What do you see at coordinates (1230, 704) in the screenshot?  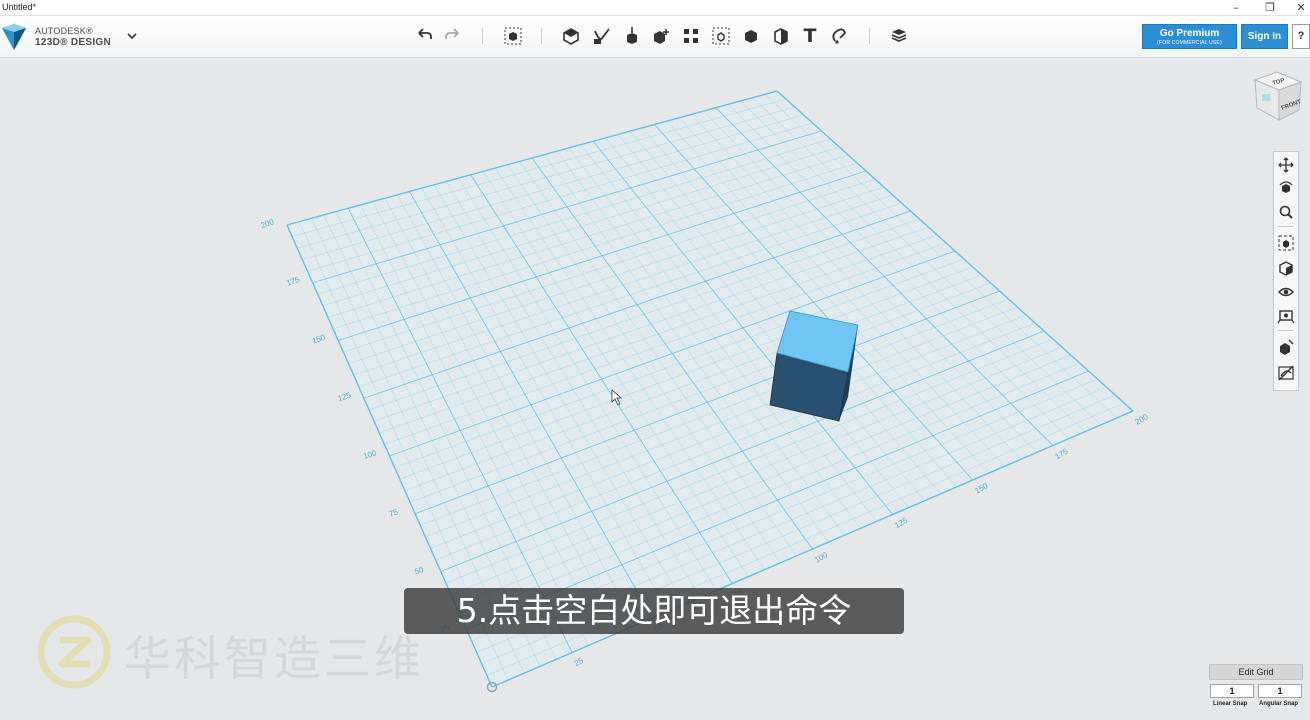 I see `linear-snap-label: Linear Snap` at bounding box center [1230, 704].